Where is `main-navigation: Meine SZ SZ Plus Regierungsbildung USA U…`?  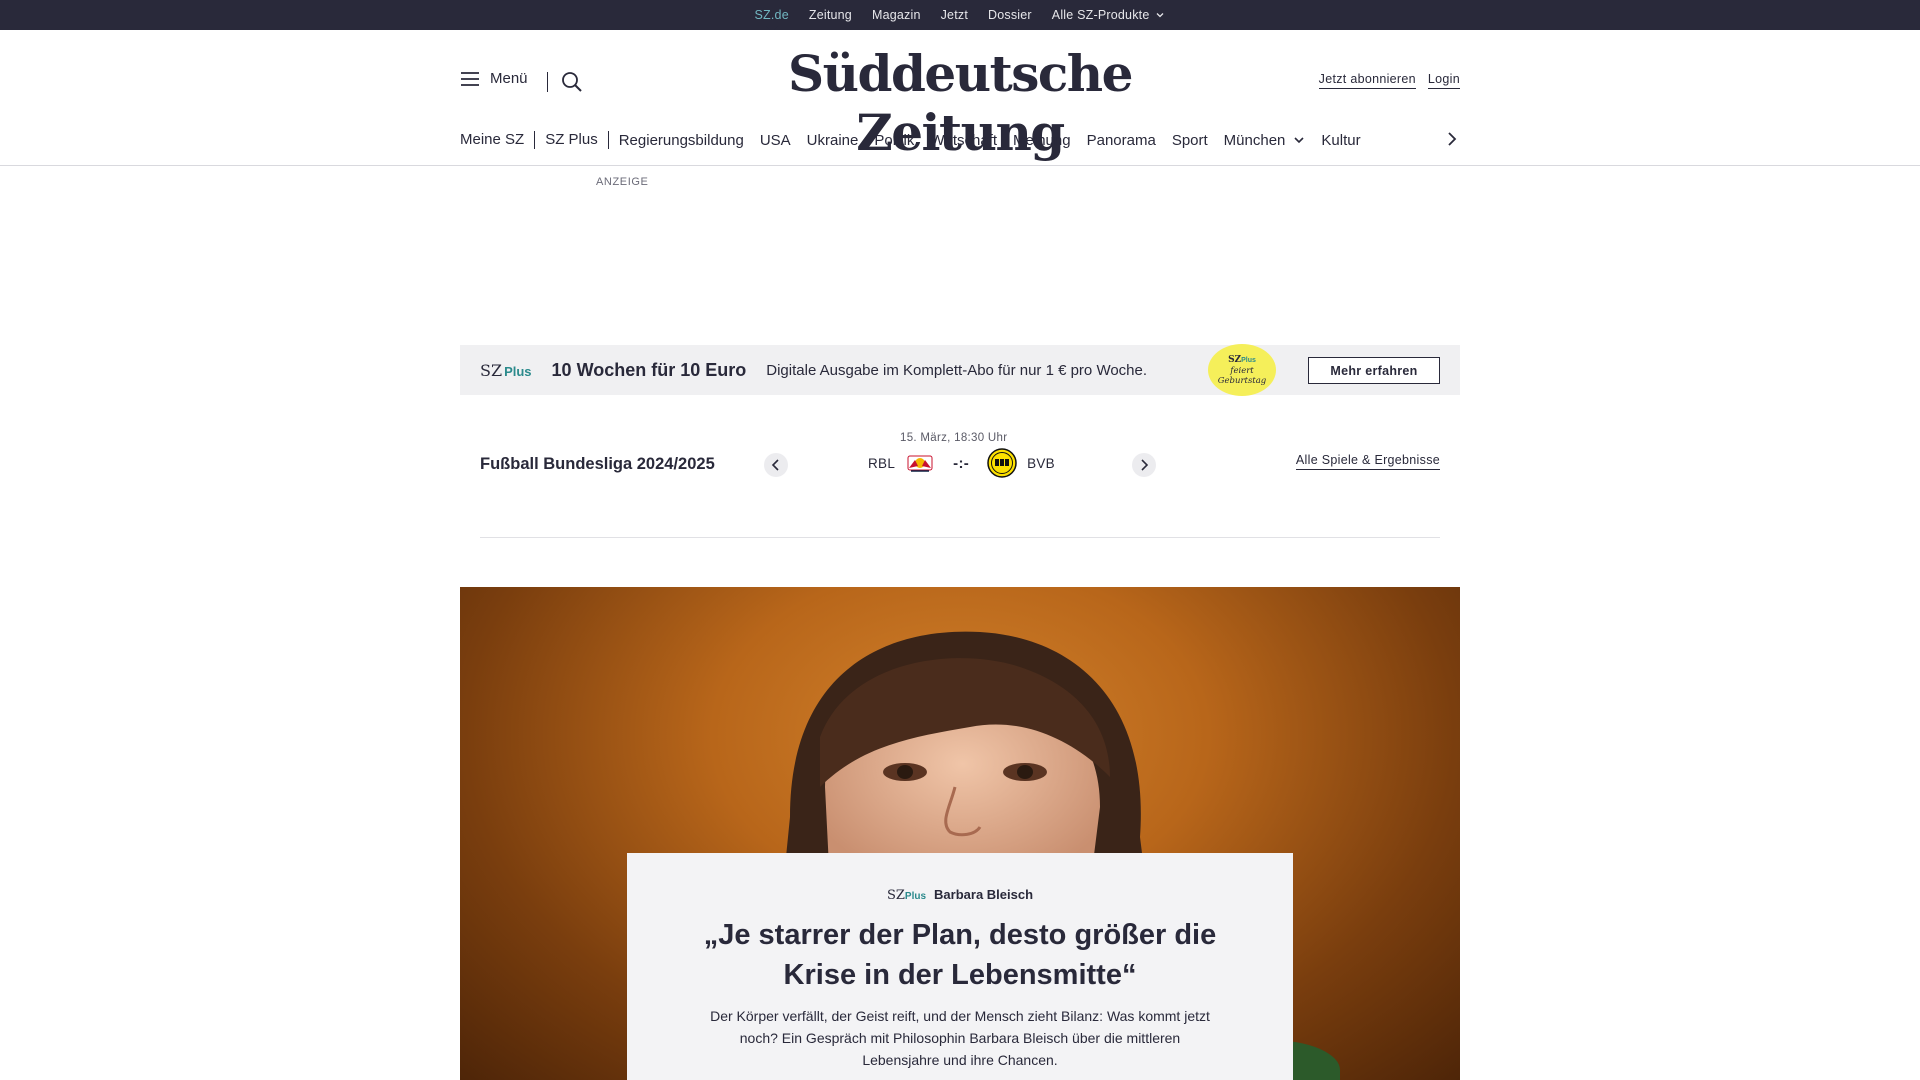
main-navigation: Meine SZ SZ Plus Regierungsbildung USA U… is located at coordinates (960, 140).